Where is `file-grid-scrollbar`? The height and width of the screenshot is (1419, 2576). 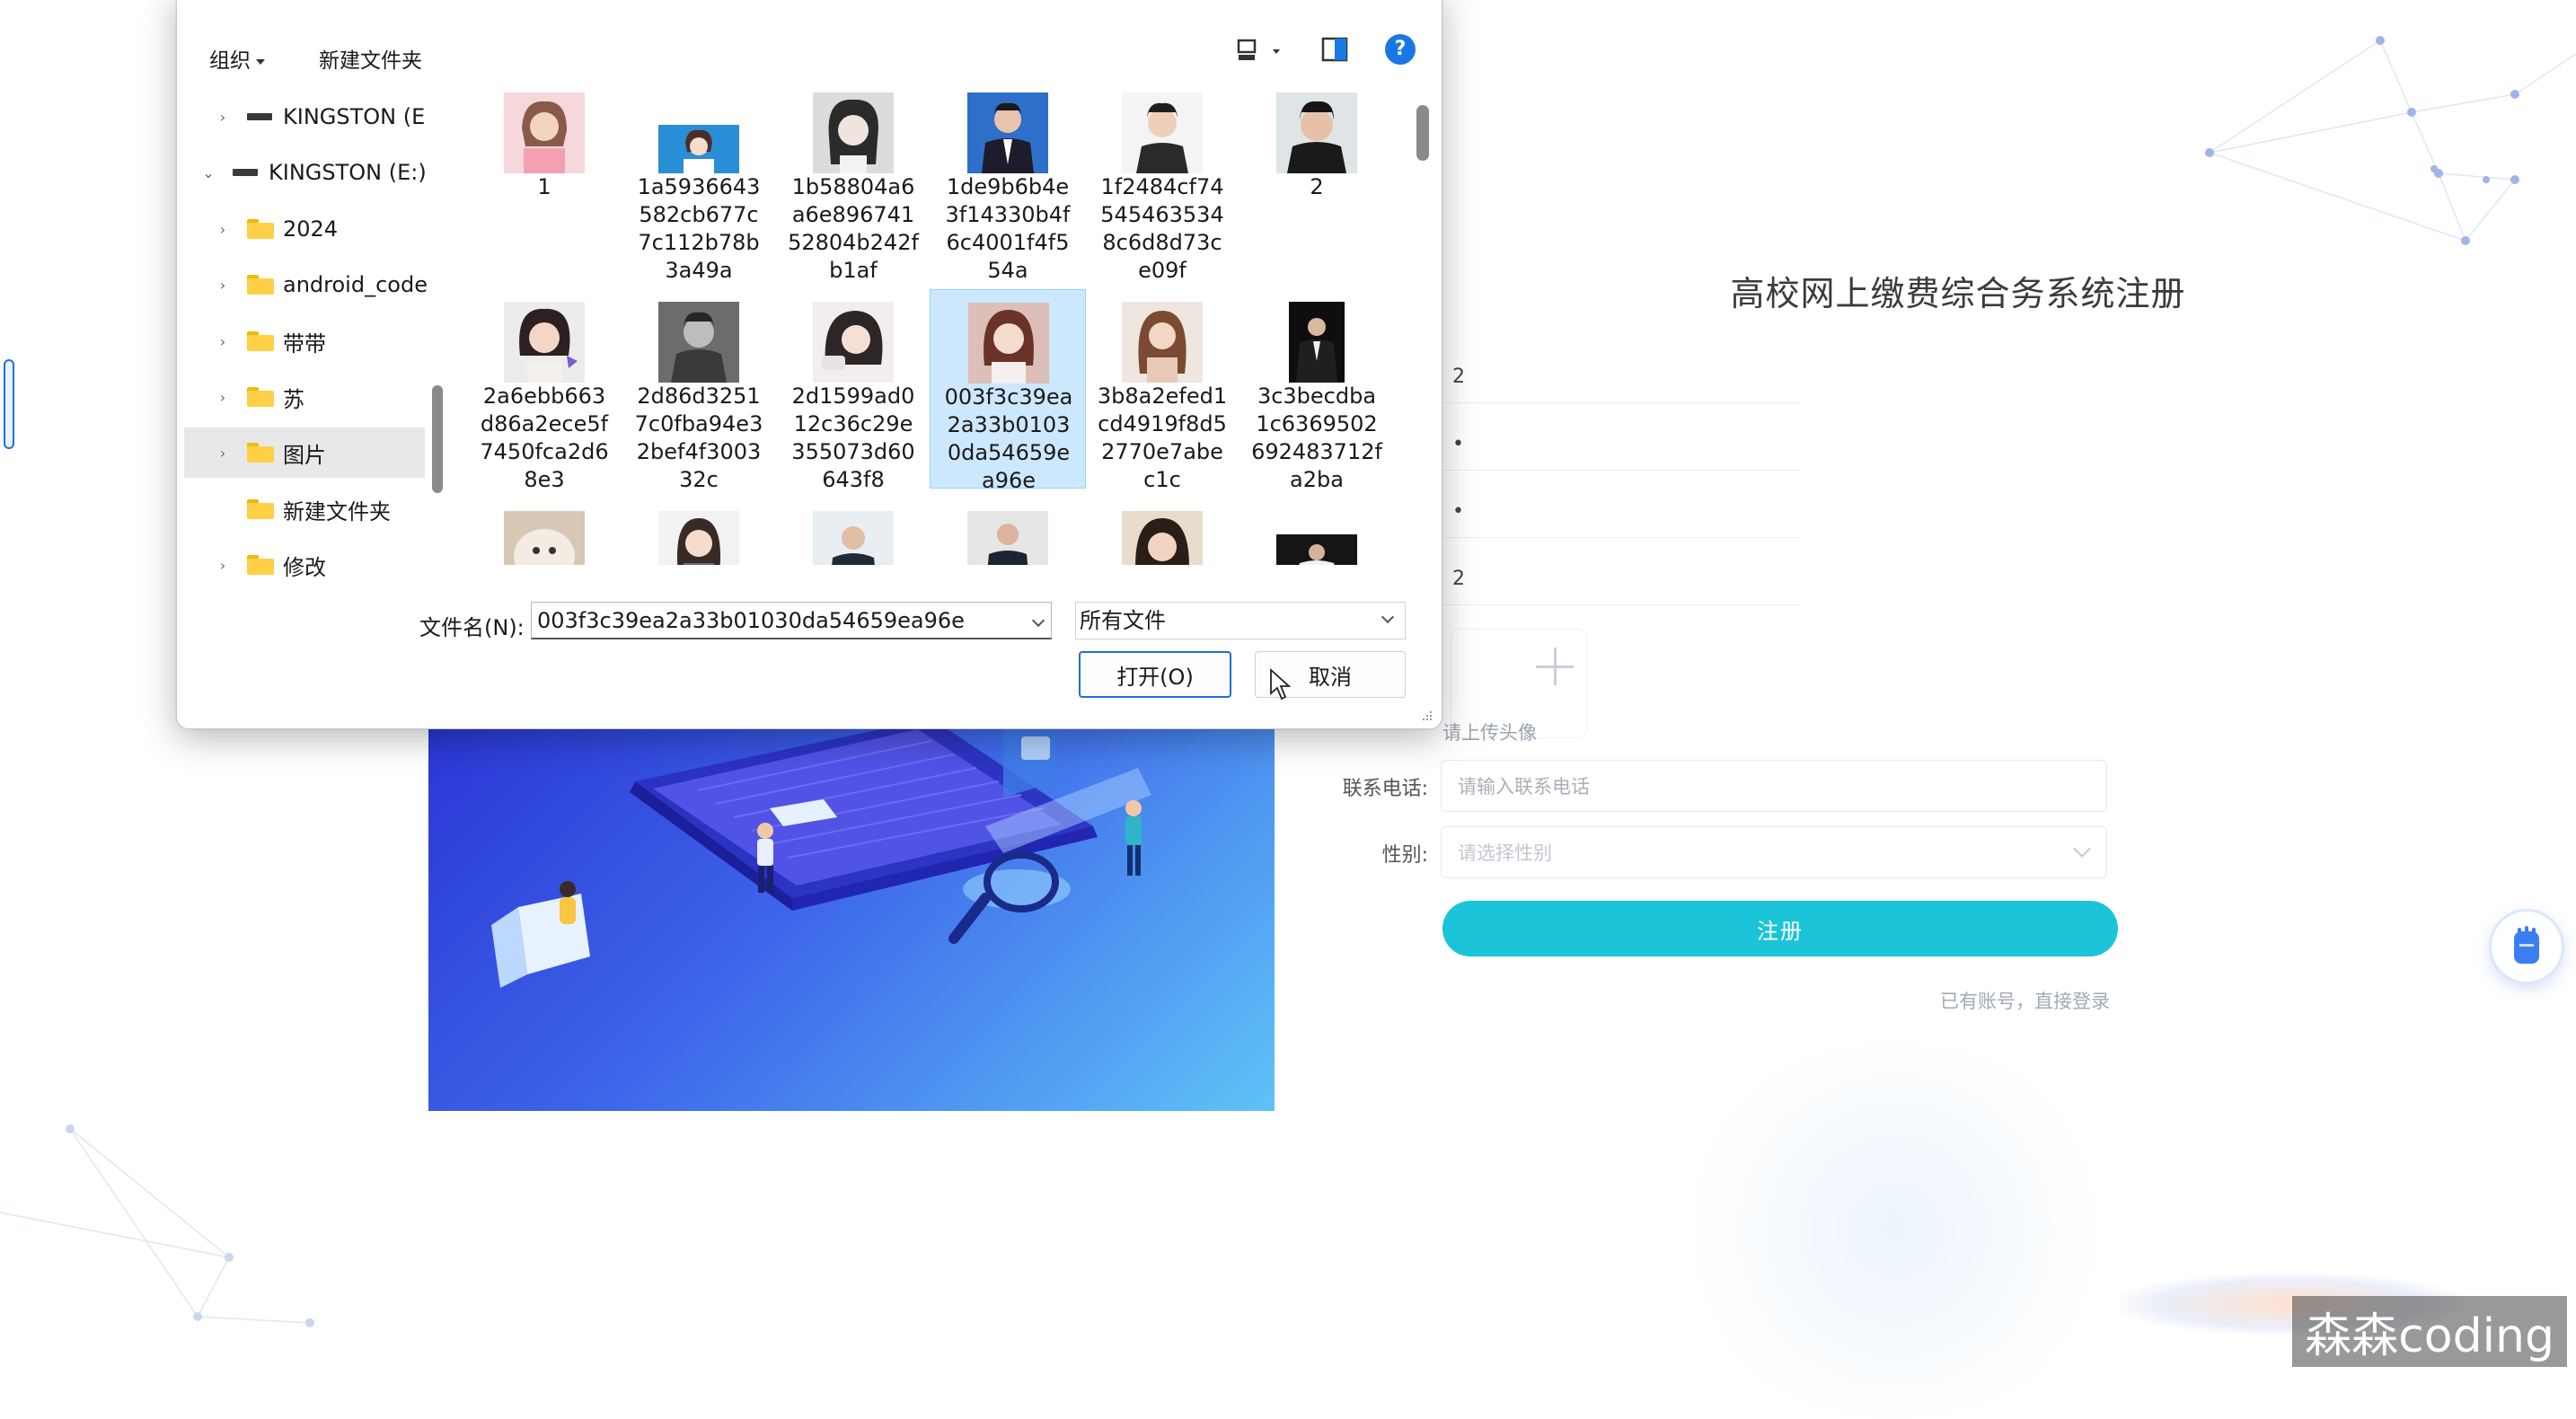 file-grid-scrollbar is located at coordinates (1422, 133).